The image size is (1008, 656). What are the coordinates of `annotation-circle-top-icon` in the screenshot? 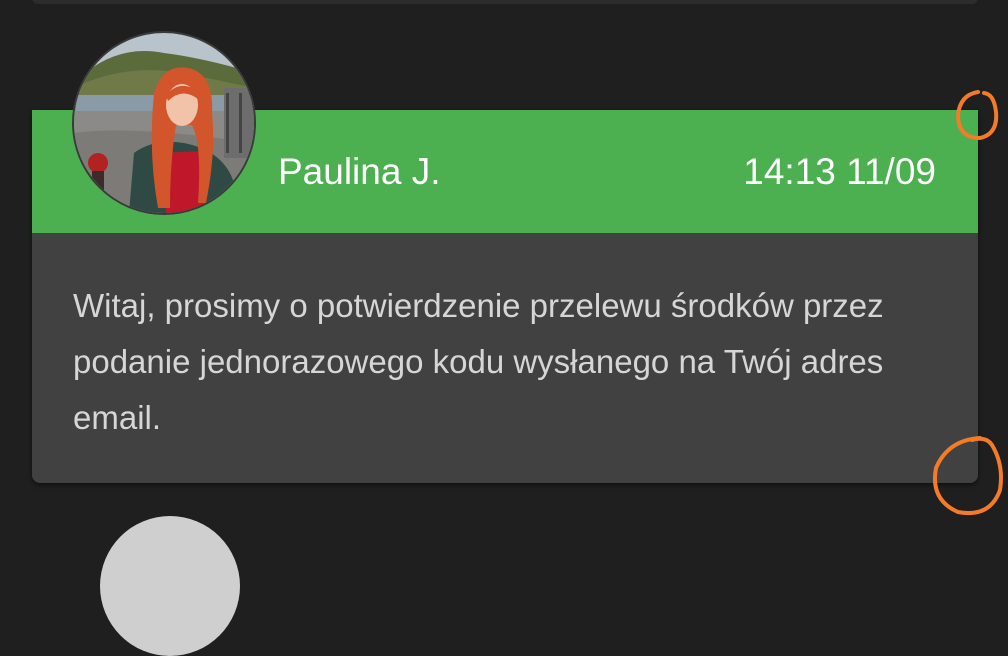 It's located at (977, 115).